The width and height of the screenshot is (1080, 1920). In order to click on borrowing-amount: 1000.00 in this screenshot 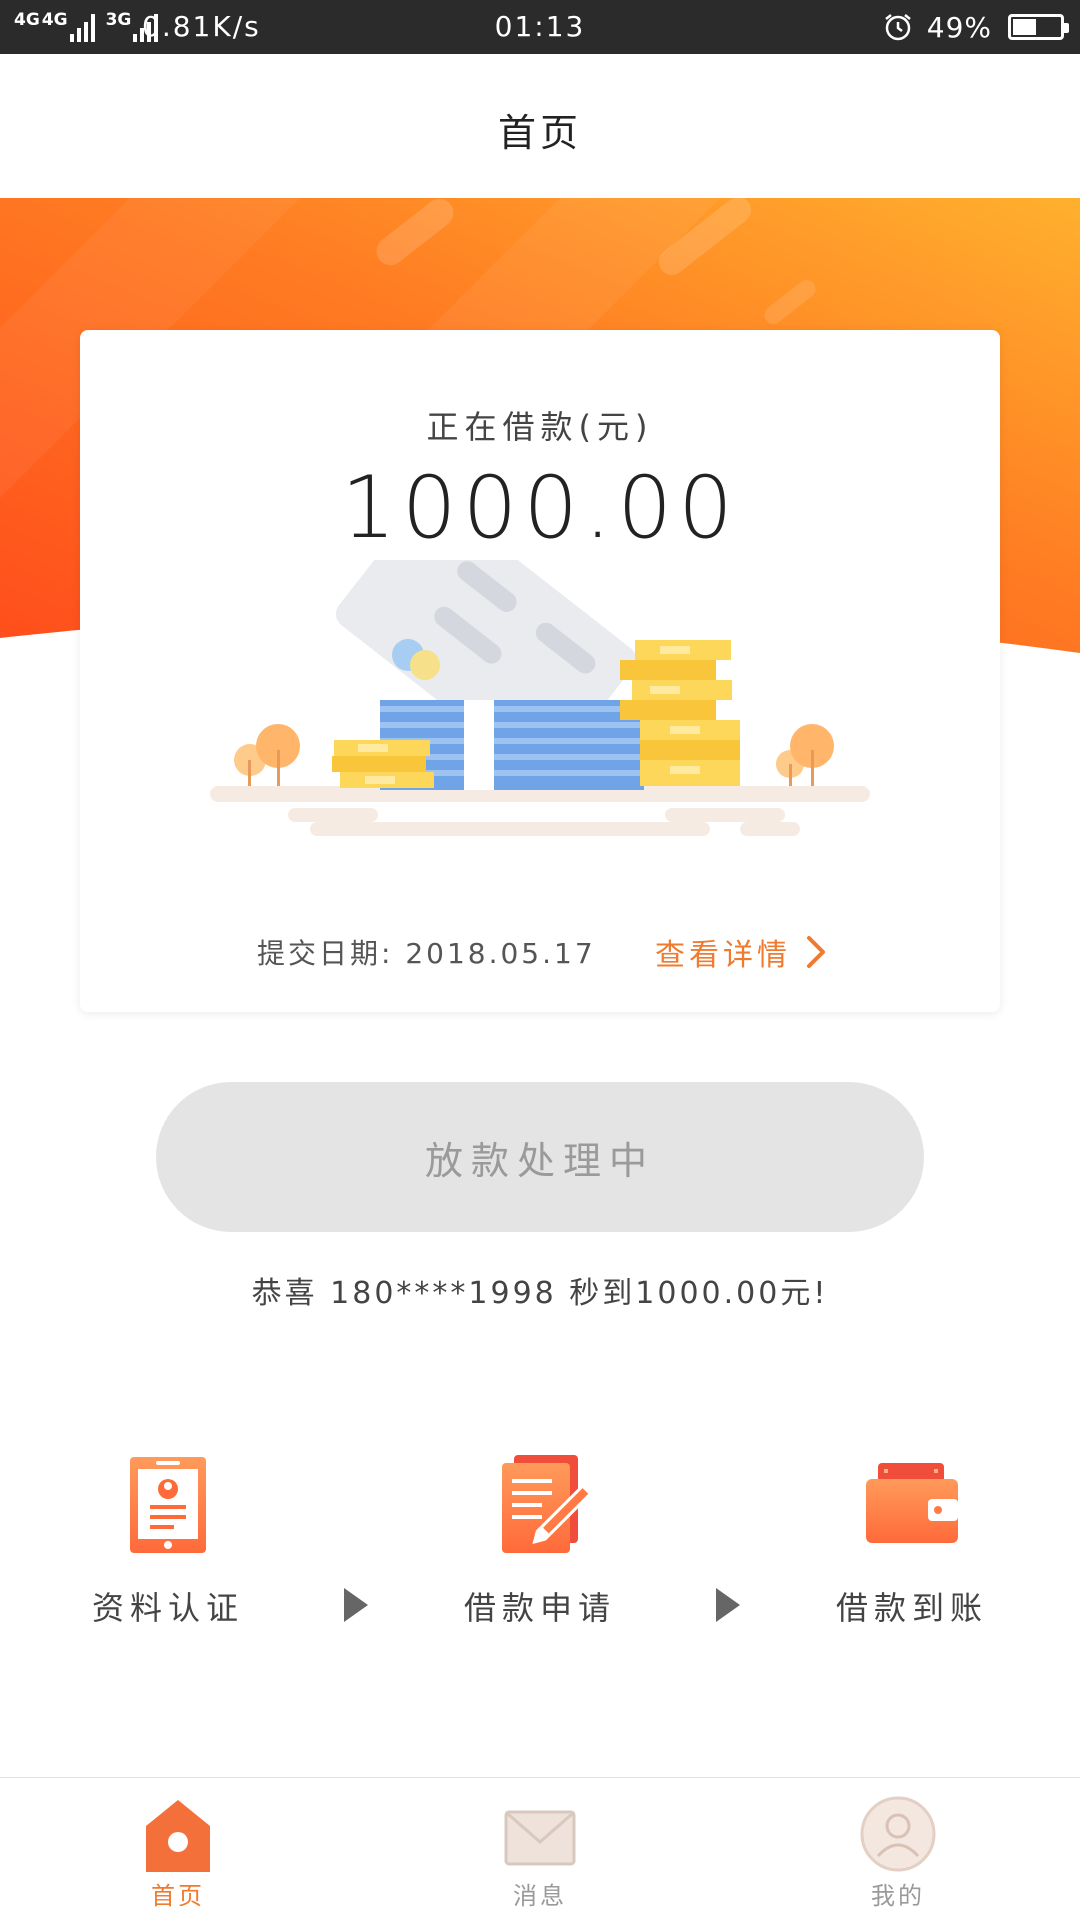, I will do `click(540, 508)`.